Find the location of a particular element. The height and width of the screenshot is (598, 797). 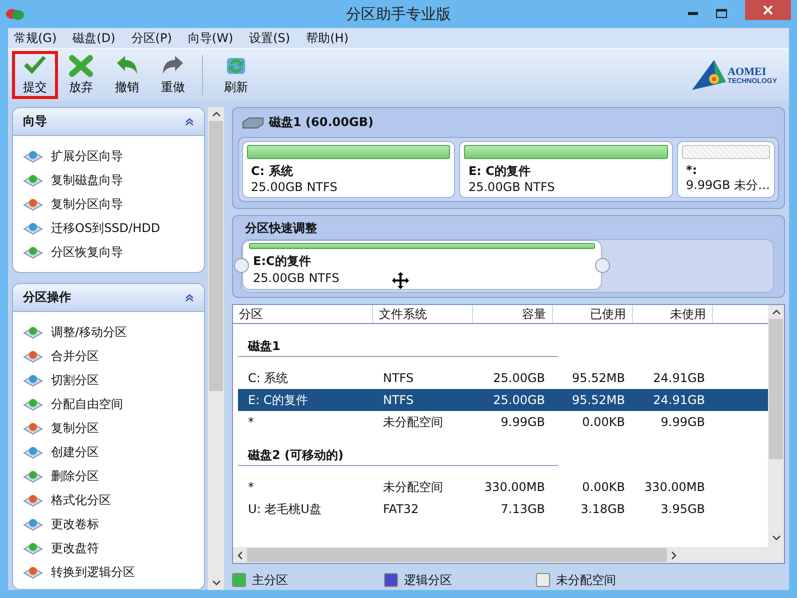

sidebar-item: 切割分区 is located at coordinates (75, 380).